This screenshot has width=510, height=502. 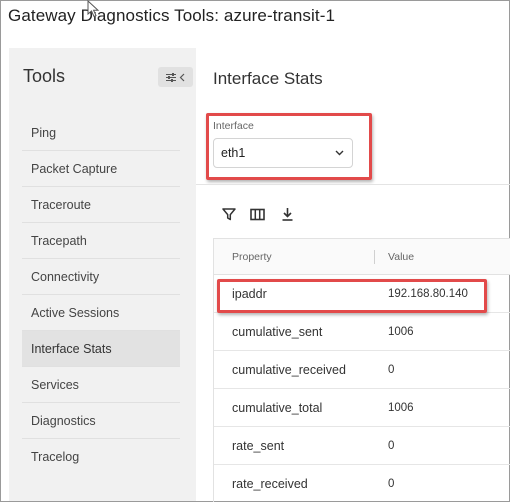 I want to click on sidebar-item-interface-stats: Interface Stats, so click(x=101, y=349).